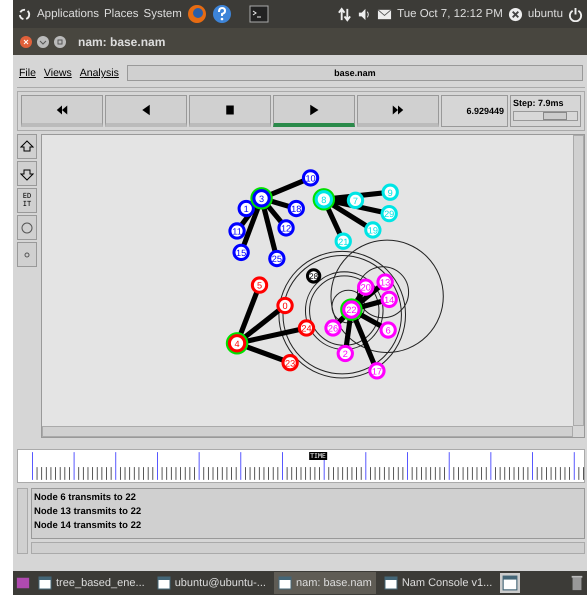 The image size is (587, 595). What do you see at coordinates (196, 14) in the screenshot?
I see `browser-icon` at bounding box center [196, 14].